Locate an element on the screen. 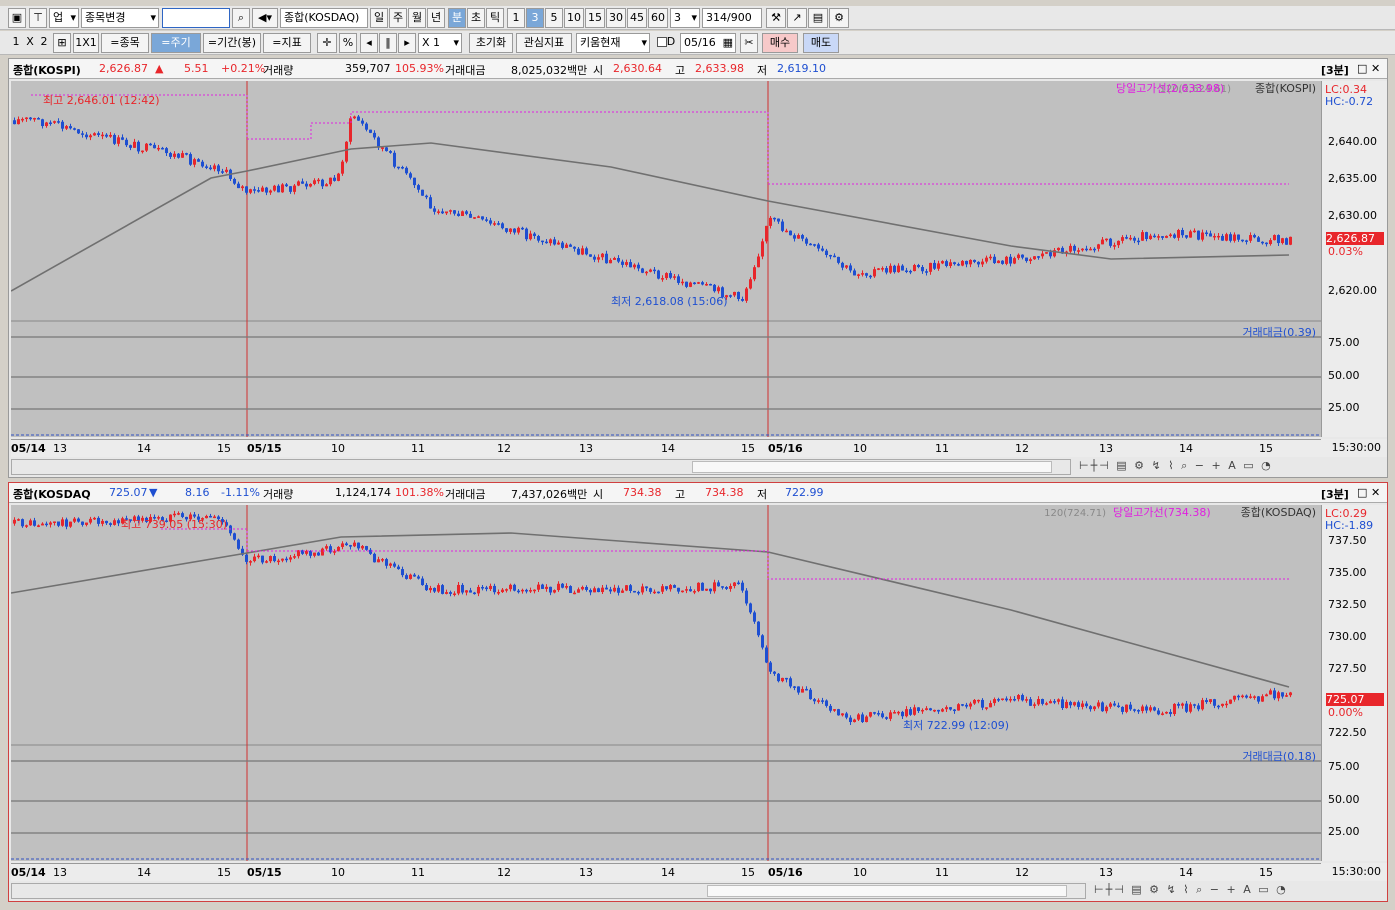  indicator-button: =지표 is located at coordinates (287, 43).